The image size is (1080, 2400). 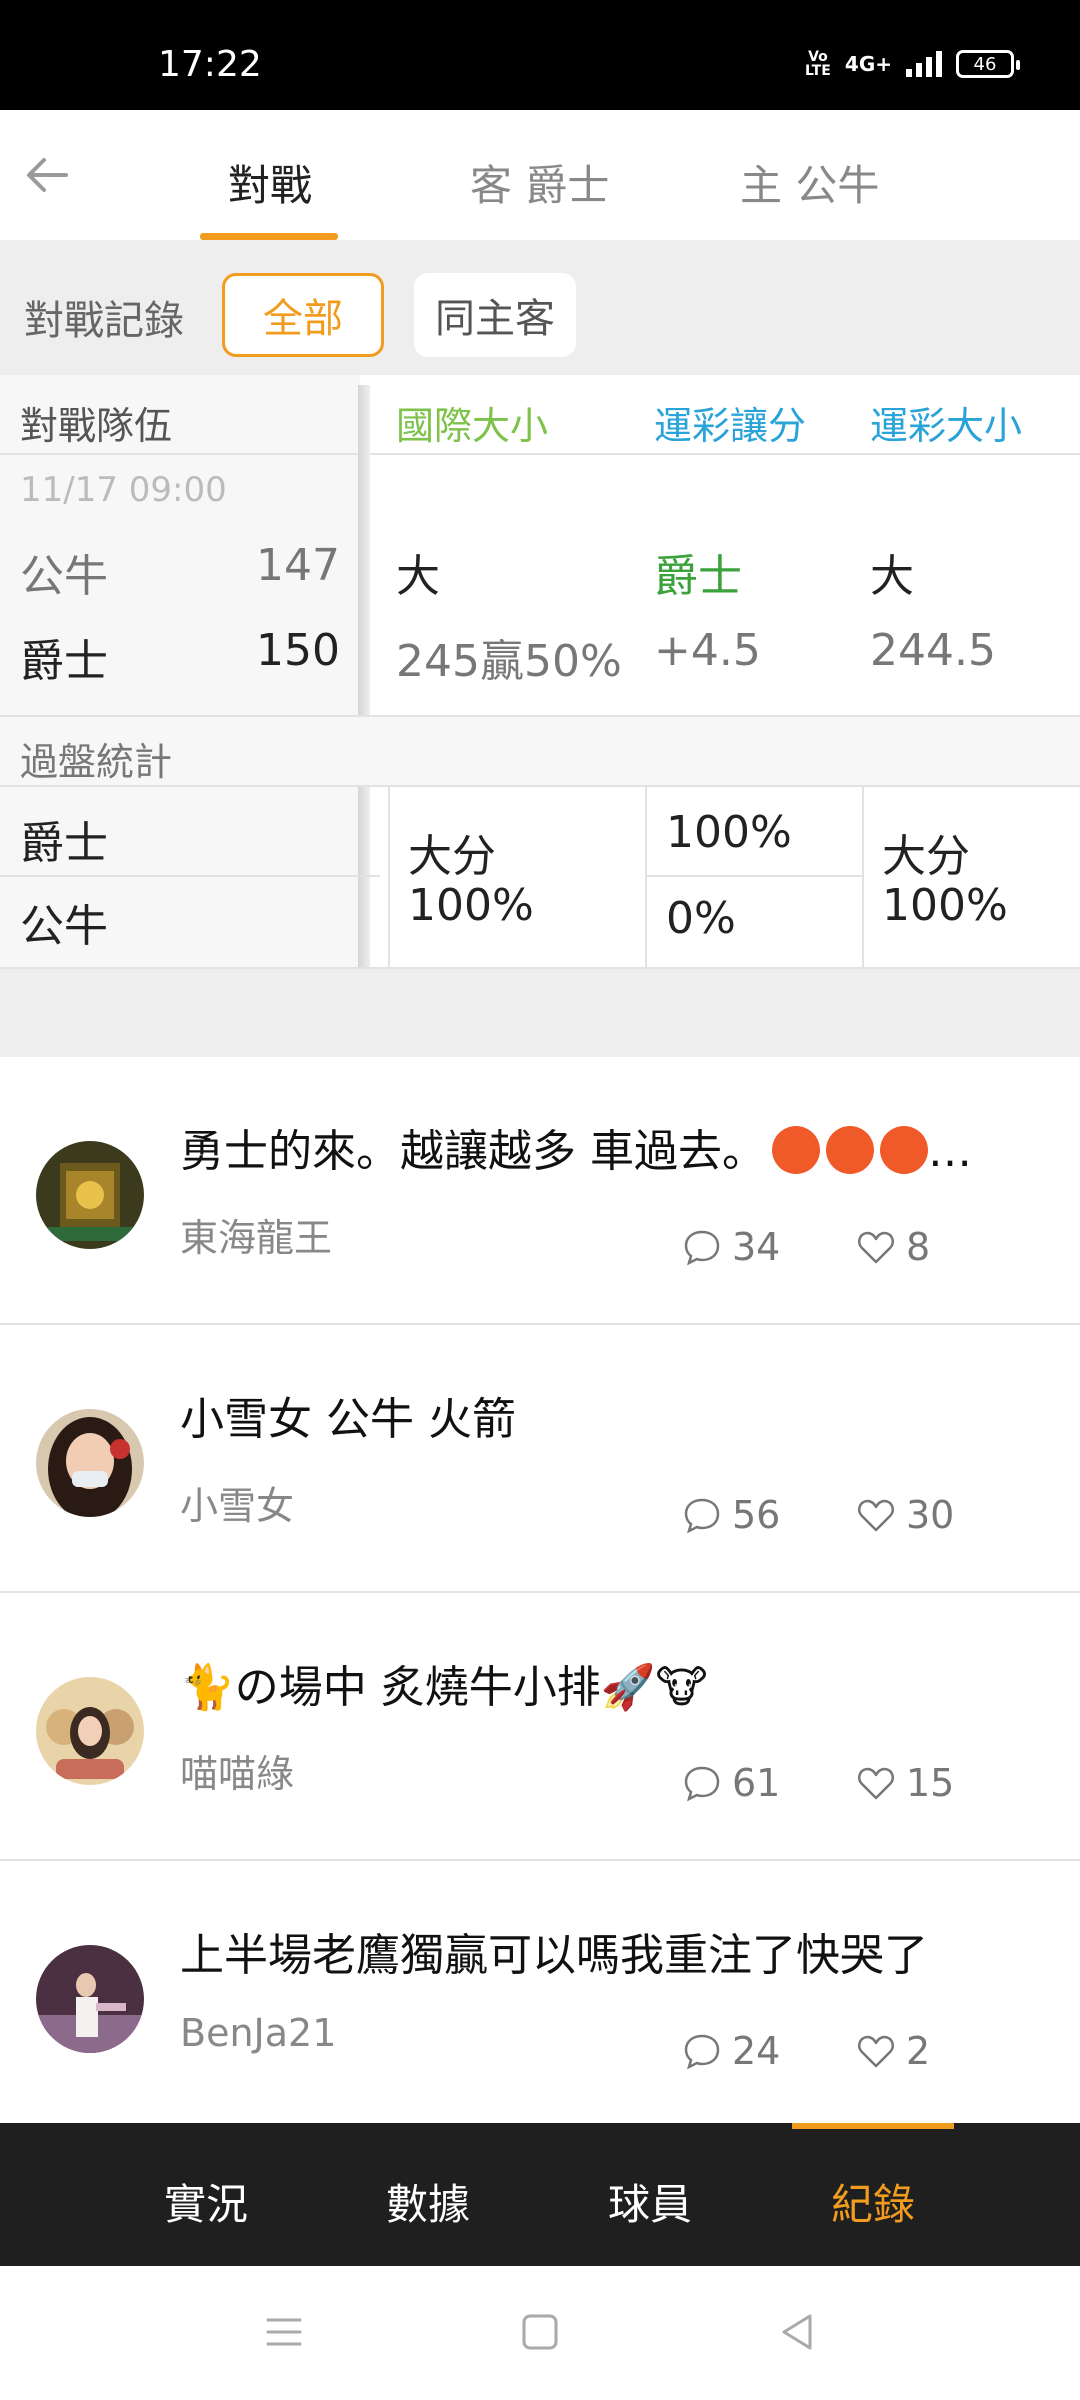 What do you see at coordinates (818, 64) in the screenshot?
I see `volte-icon: Vo LTE` at bounding box center [818, 64].